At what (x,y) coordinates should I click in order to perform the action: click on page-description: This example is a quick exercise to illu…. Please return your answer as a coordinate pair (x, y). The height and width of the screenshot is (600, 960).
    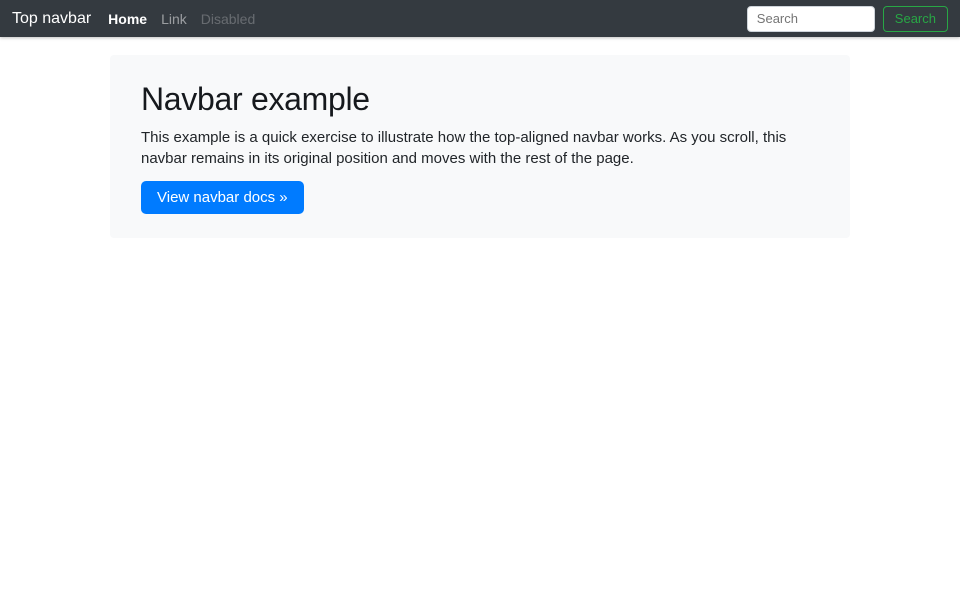
    Looking at the image, I should click on (464, 148).